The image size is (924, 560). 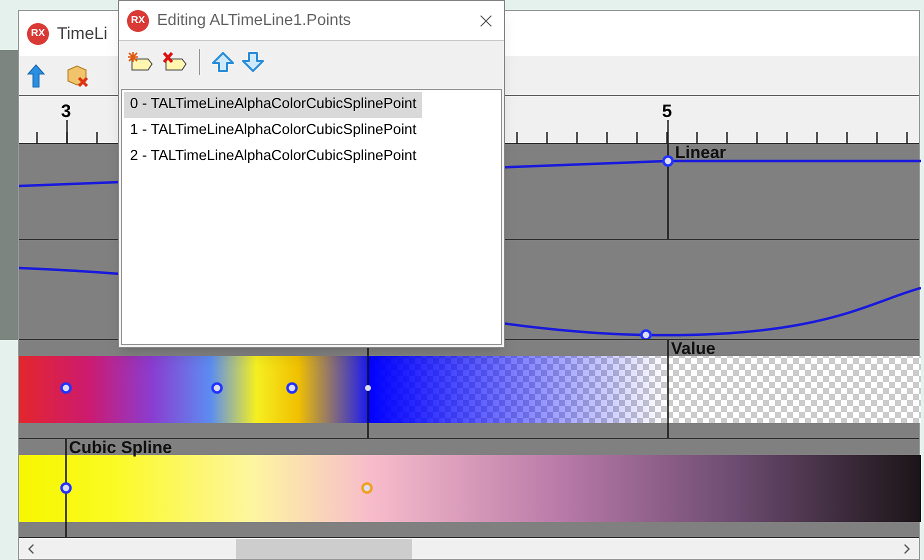 What do you see at coordinates (253, 62) in the screenshot?
I see `move-down-icon` at bounding box center [253, 62].